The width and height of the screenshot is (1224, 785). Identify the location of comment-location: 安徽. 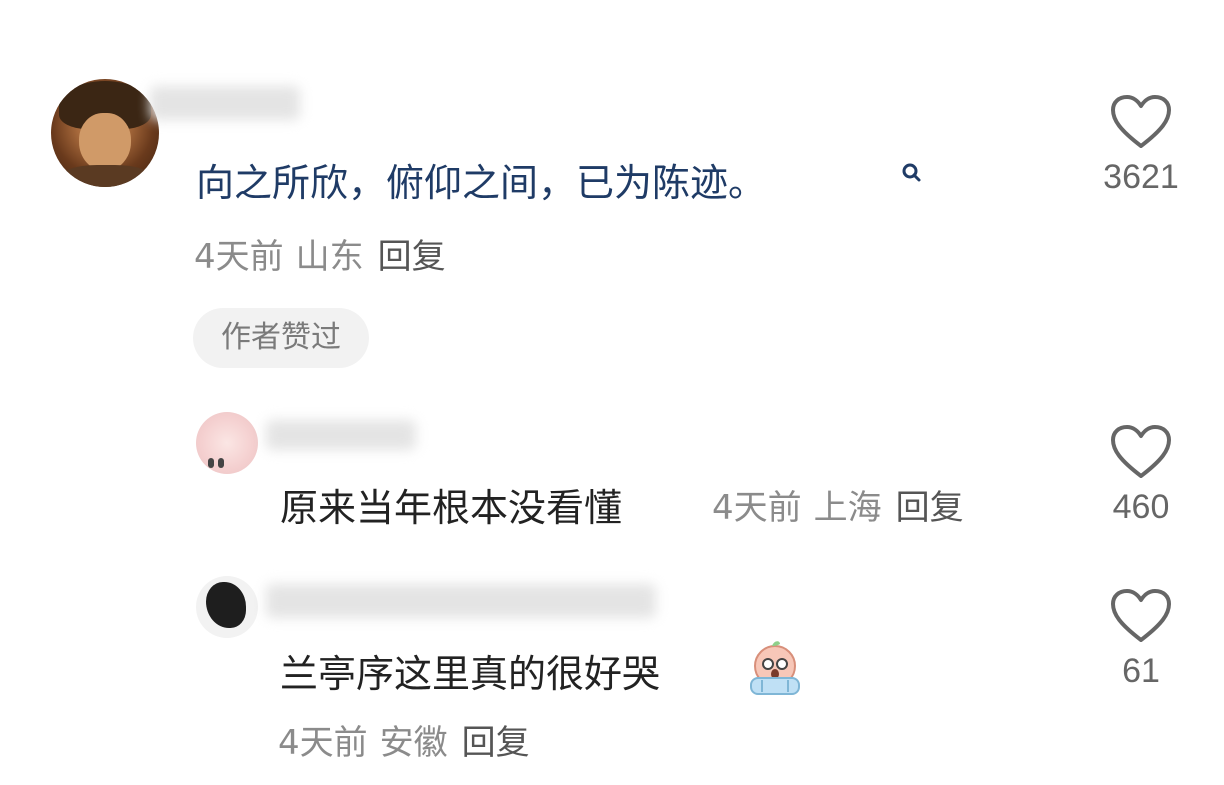
(413, 743).